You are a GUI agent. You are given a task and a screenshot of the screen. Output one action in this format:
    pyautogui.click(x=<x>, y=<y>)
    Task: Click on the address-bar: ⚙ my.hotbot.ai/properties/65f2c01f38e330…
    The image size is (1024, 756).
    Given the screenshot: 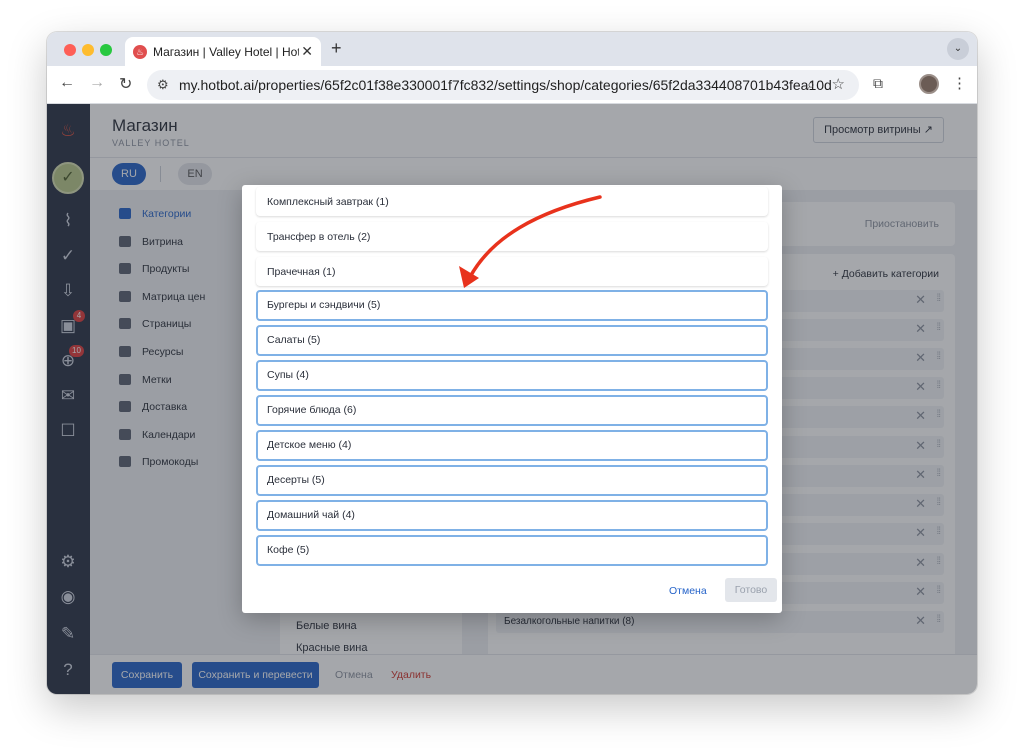 What is the action you would take?
    pyautogui.click(x=503, y=85)
    